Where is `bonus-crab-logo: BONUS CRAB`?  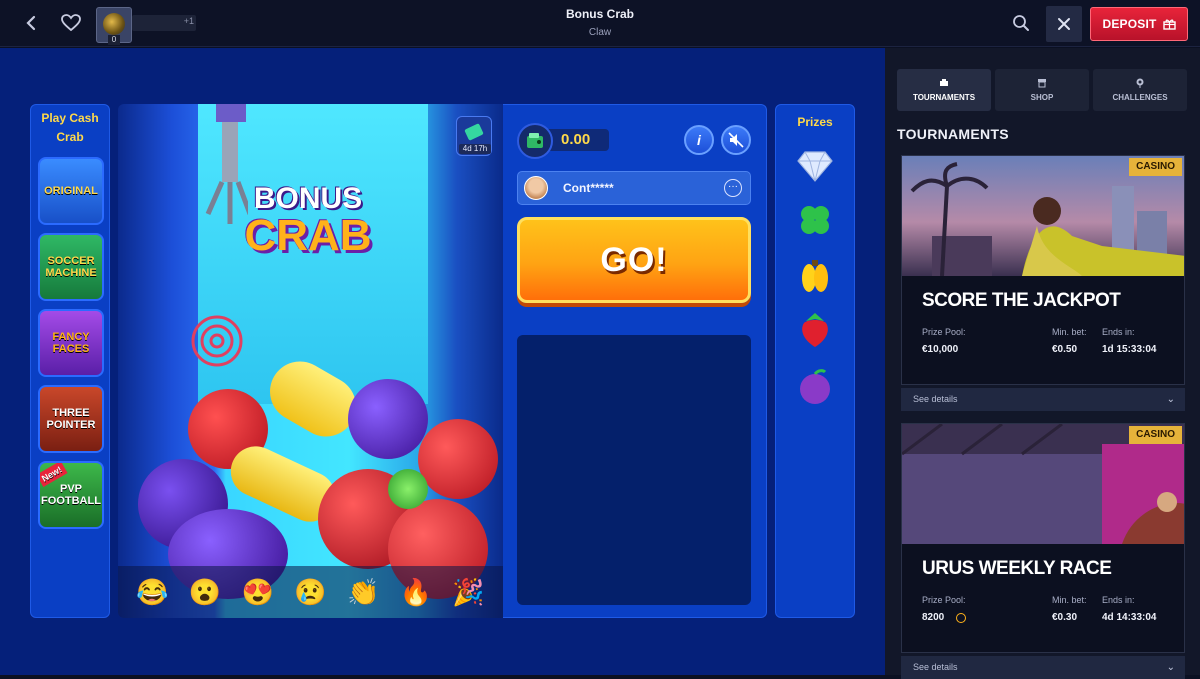
bonus-crab-logo: BONUS CRAB is located at coordinates (308, 221).